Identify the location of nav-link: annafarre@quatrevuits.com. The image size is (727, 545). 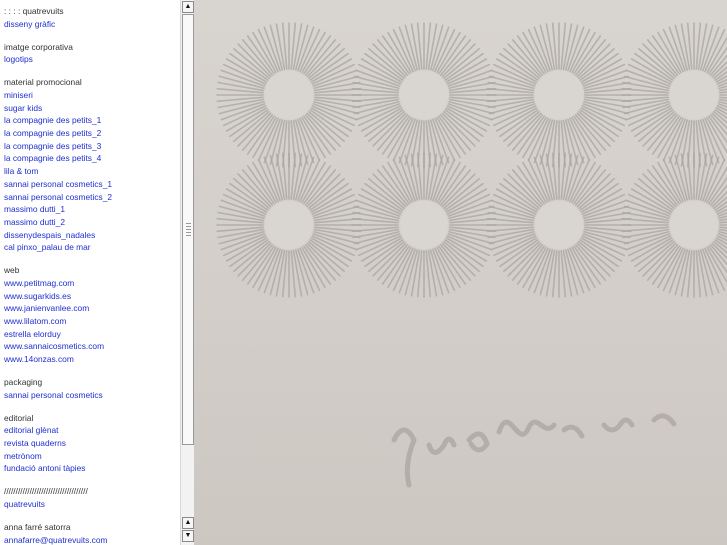
(92, 539).